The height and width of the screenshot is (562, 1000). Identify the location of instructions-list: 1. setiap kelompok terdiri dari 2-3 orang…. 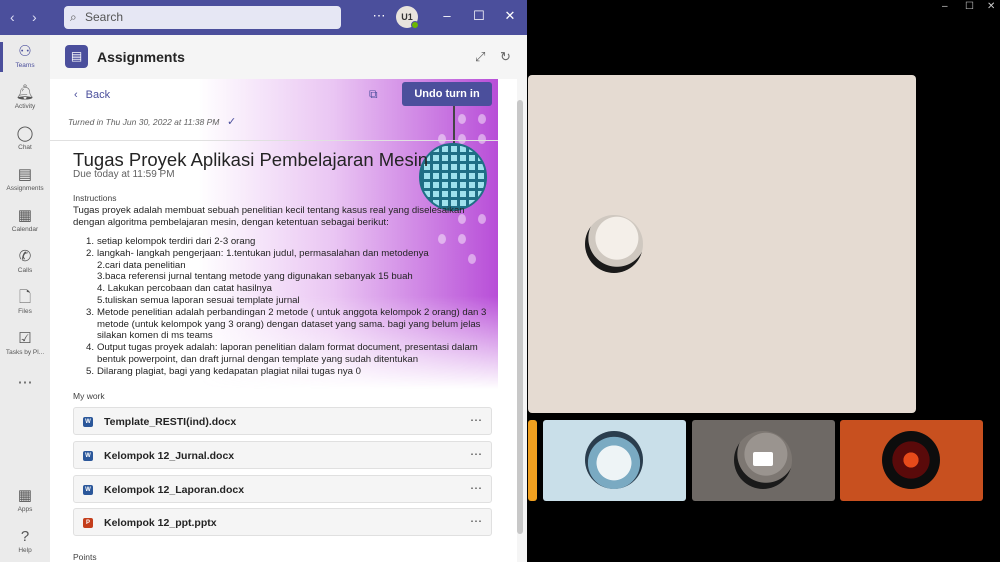
(283, 307).